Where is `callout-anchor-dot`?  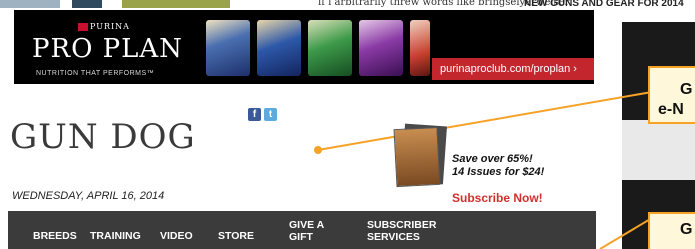 callout-anchor-dot is located at coordinates (318, 150).